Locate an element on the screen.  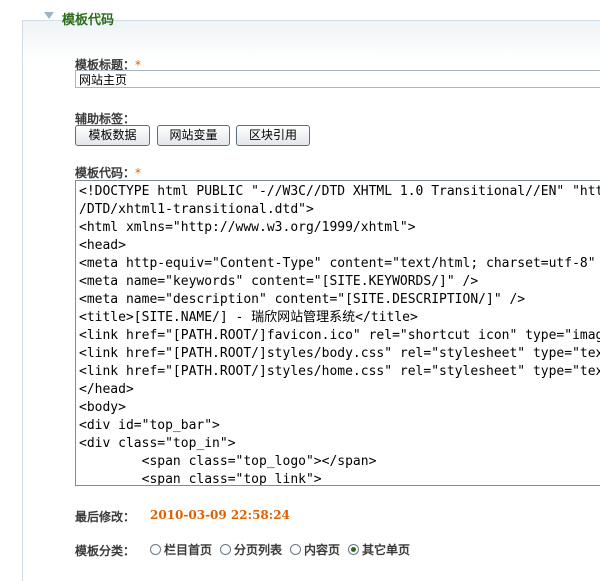
category-radio-label: 栏目首页 is located at coordinates (188, 550).